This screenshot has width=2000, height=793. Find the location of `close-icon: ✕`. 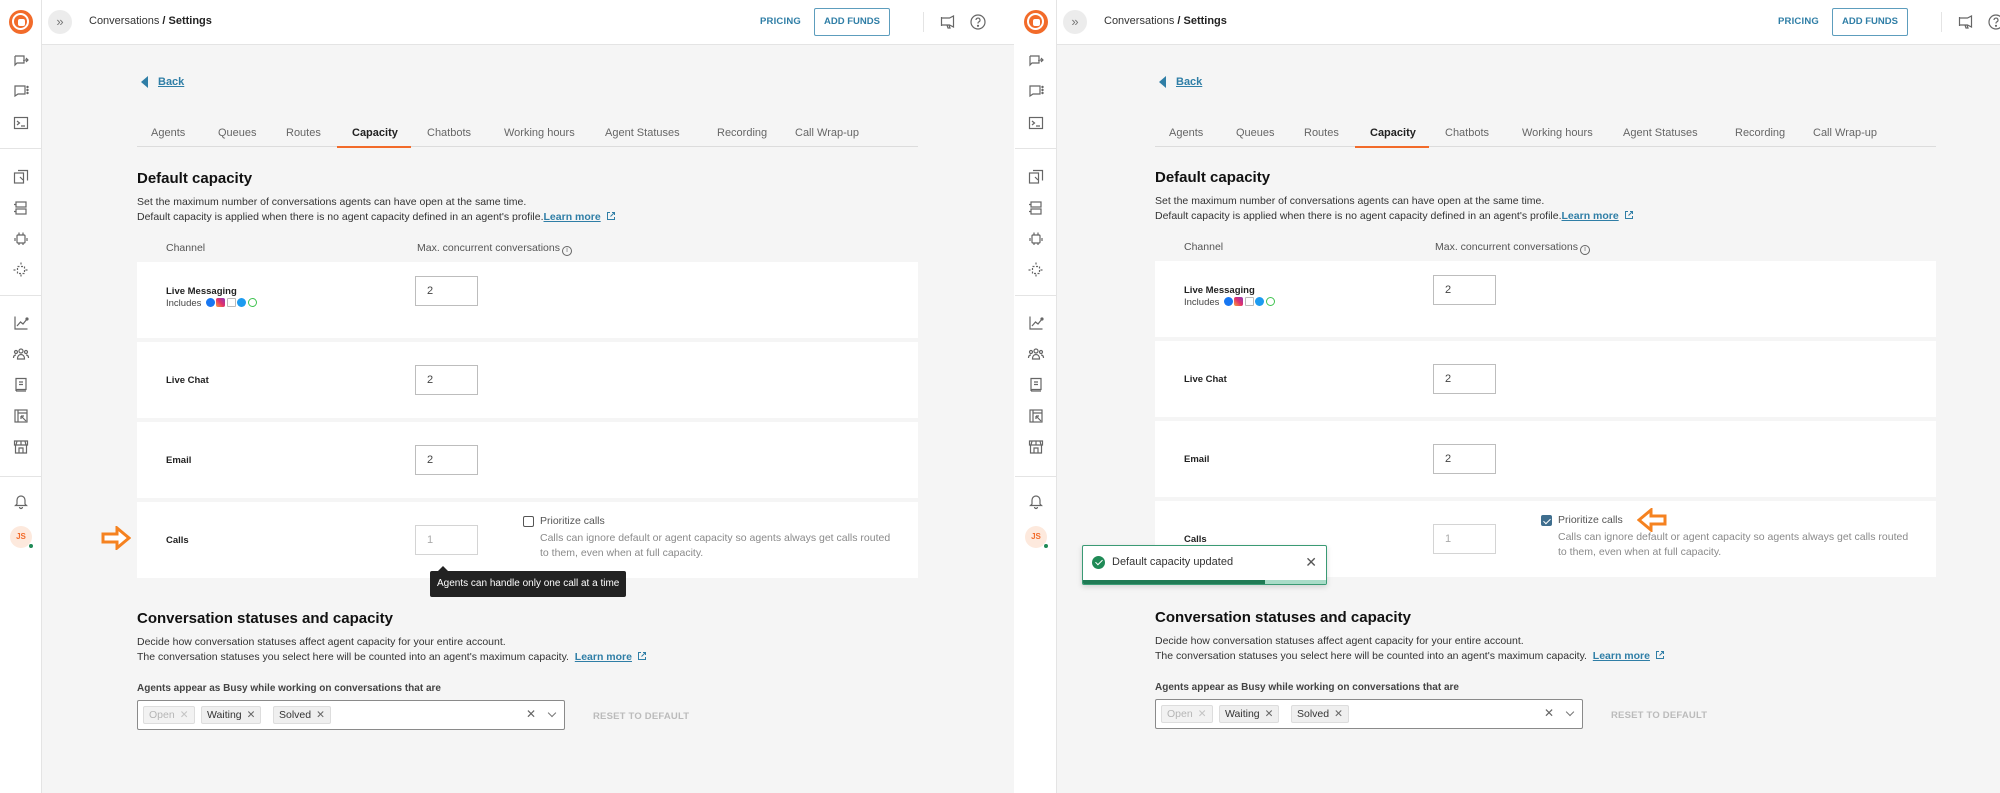

close-icon: ✕ is located at coordinates (1311, 562).